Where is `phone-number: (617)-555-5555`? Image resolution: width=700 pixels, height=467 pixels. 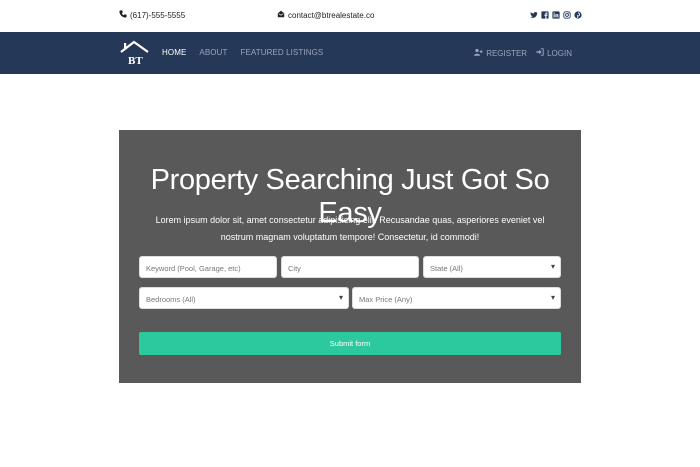 phone-number: (617)-555-5555 is located at coordinates (158, 15).